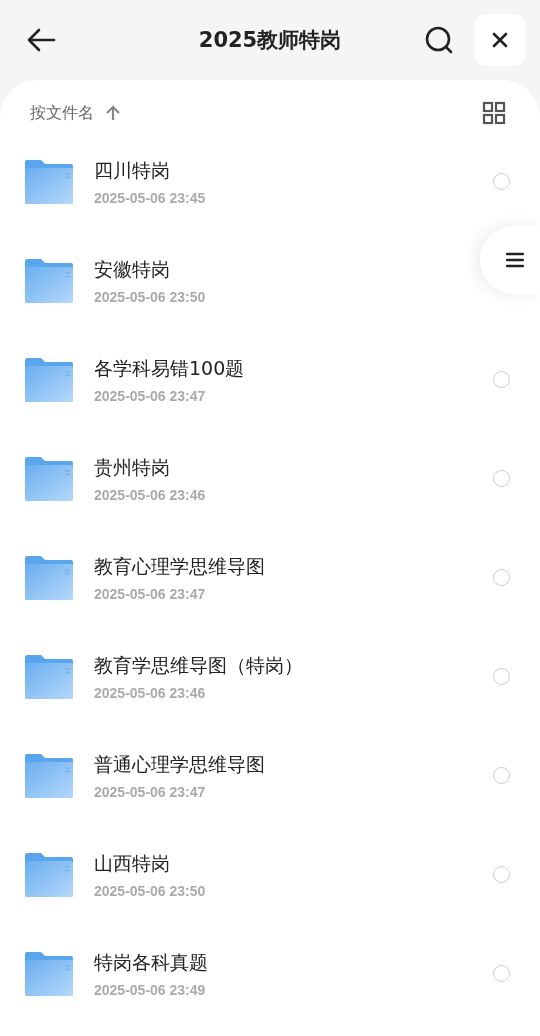  I want to click on folder-name: 贵州特岗, so click(132, 467).